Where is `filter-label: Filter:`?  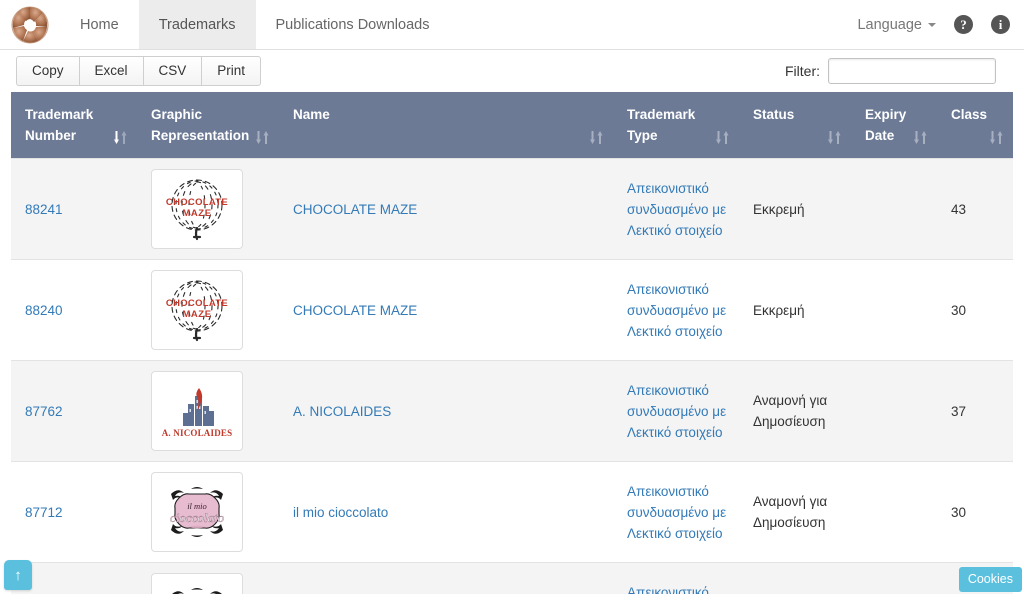 filter-label: Filter: is located at coordinates (802, 71).